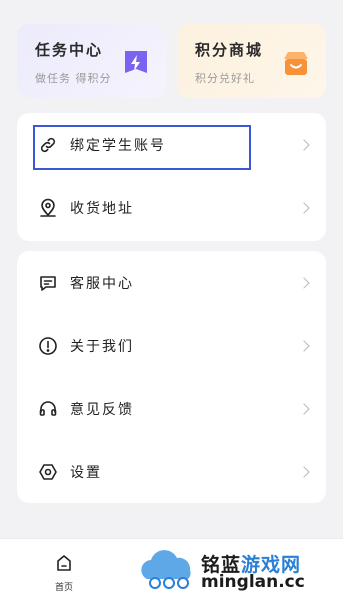  What do you see at coordinates (237, 571) in the screenshot?
I see `site-watermark: 铭蓝游戏网 minglan.cc` at bounding box center [237, 571].